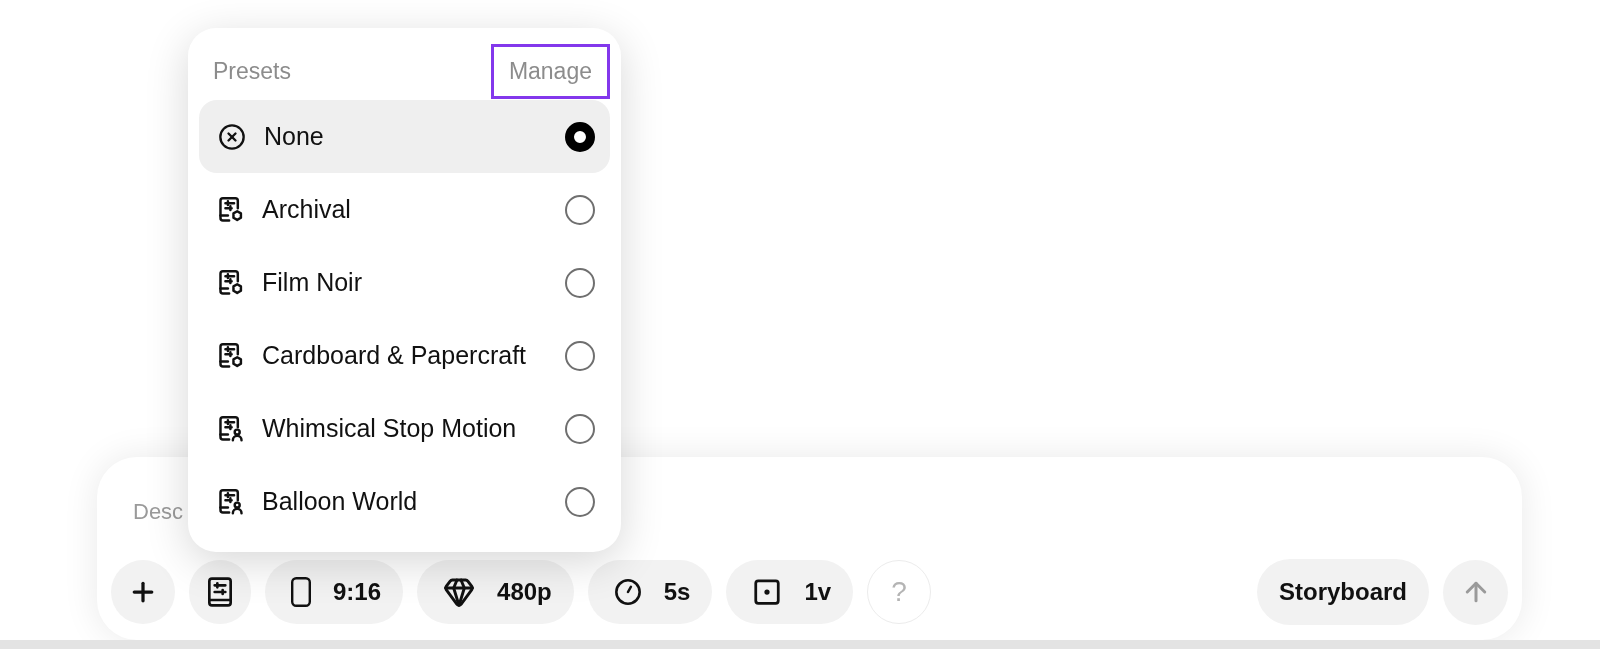 This screenshot has width=1600, height=649. Describe the element at coordinates (404, 136) in the screenshot. I see `preset-option: None` at that location.